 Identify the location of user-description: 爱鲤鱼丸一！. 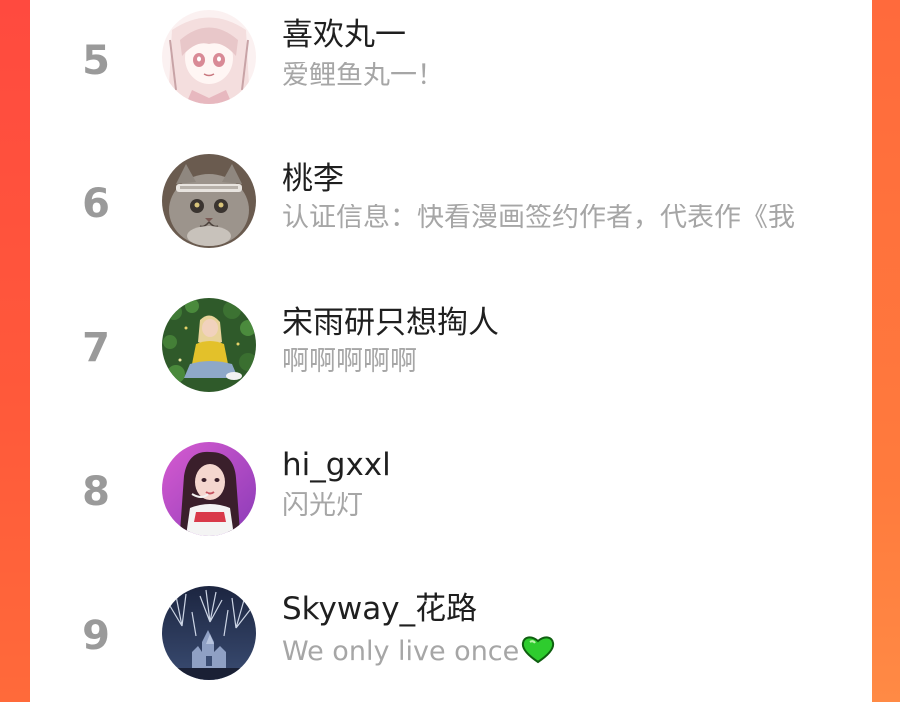
(363, 75).